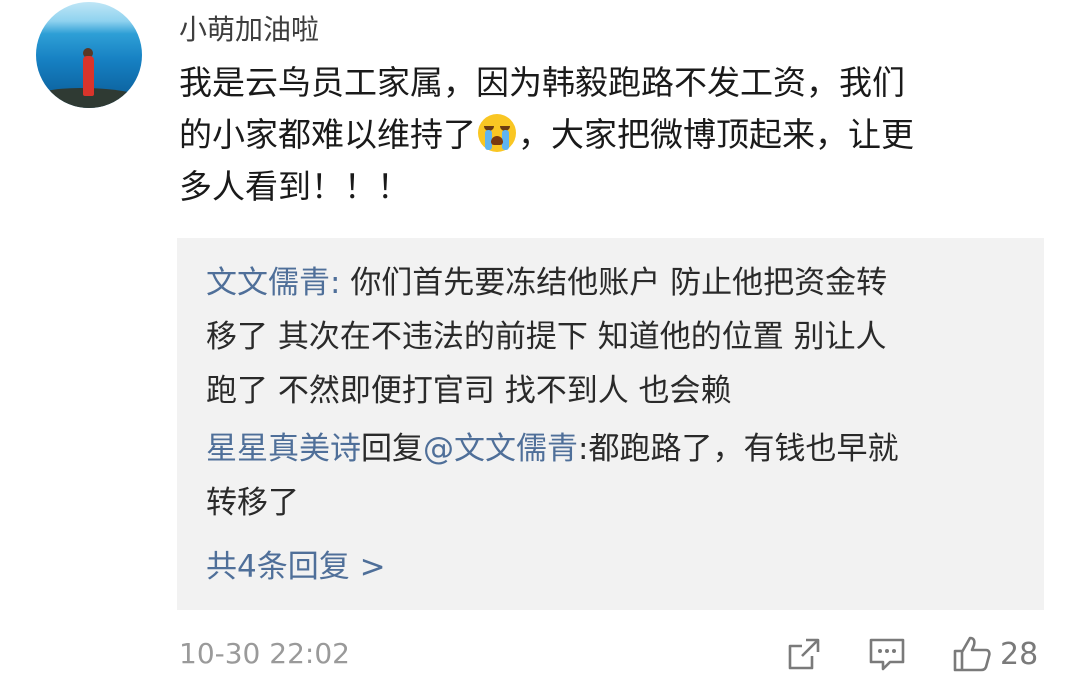 The image size is (1079, 686). Describe the element at coordinates (1019, 654) in the screenshot. I see `like-count: 28` at that location.